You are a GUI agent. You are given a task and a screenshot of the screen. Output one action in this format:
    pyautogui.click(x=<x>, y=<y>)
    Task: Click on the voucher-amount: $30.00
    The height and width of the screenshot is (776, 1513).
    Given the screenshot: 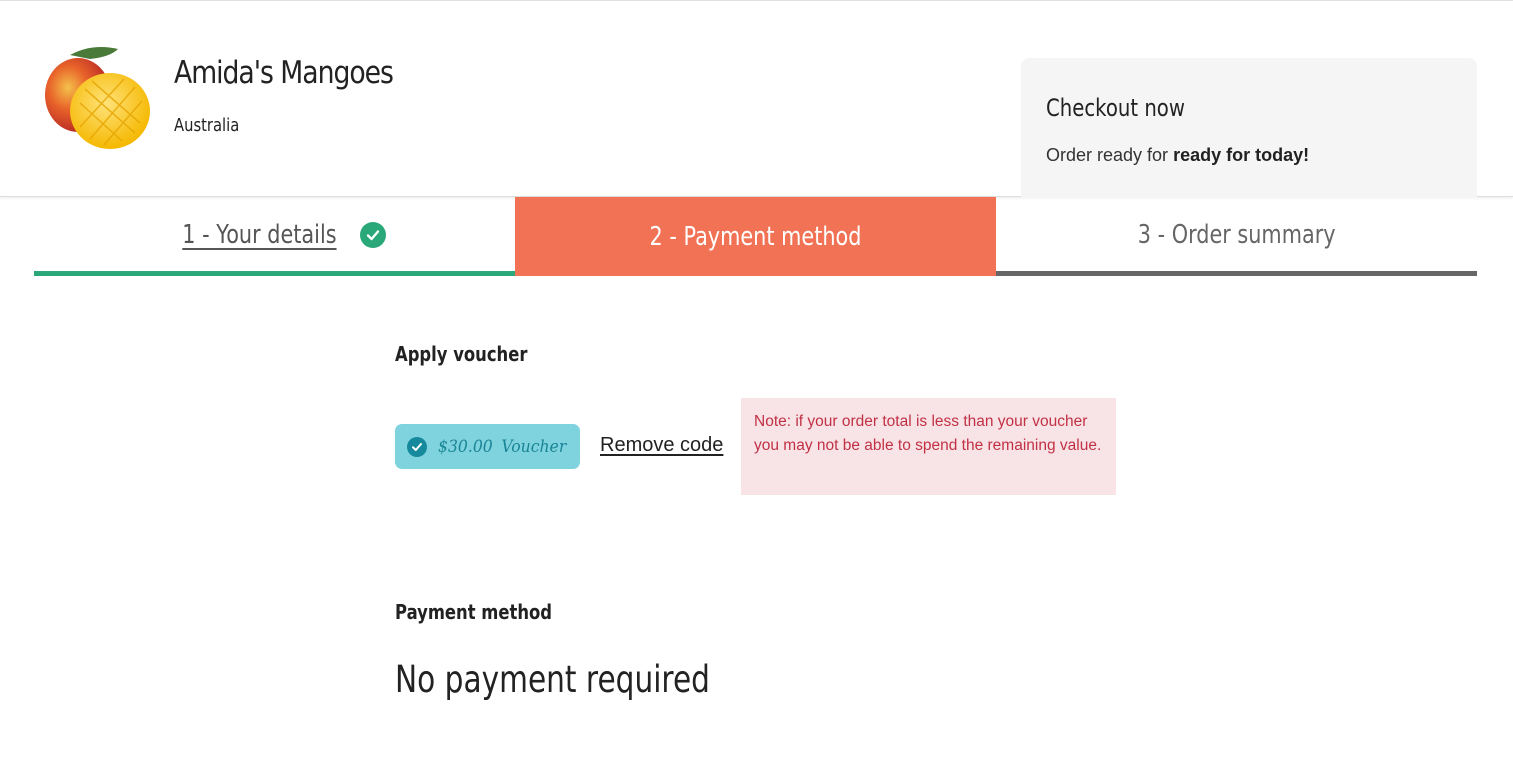 What is the action you would take?
    pyautogui.click(x=465, y=446)
    